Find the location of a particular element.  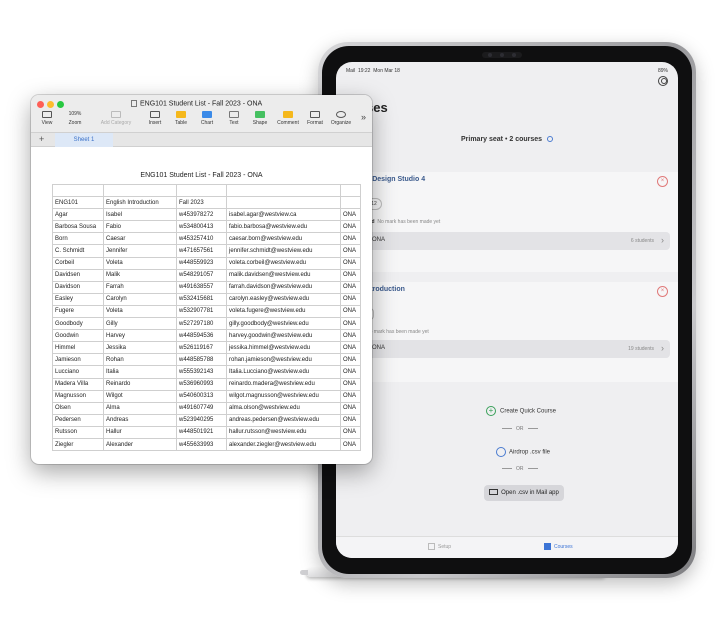

table-cell: Andreas is located at coordinates (140, 420).